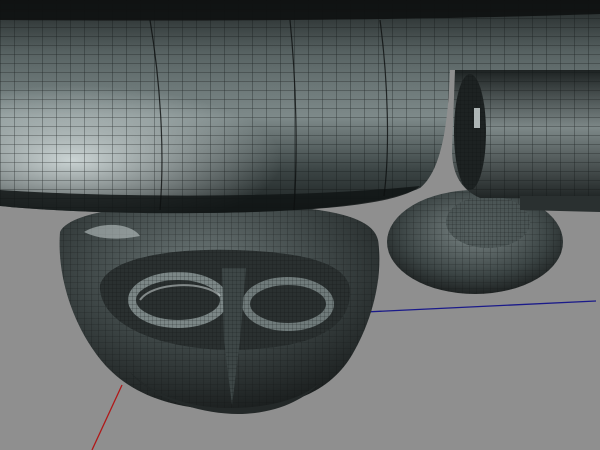 The image size is (600, 450). What do you see at coordinates (107, 417) in the screenshot?
I see `y-axis-line` at bounding box center [107, 417].